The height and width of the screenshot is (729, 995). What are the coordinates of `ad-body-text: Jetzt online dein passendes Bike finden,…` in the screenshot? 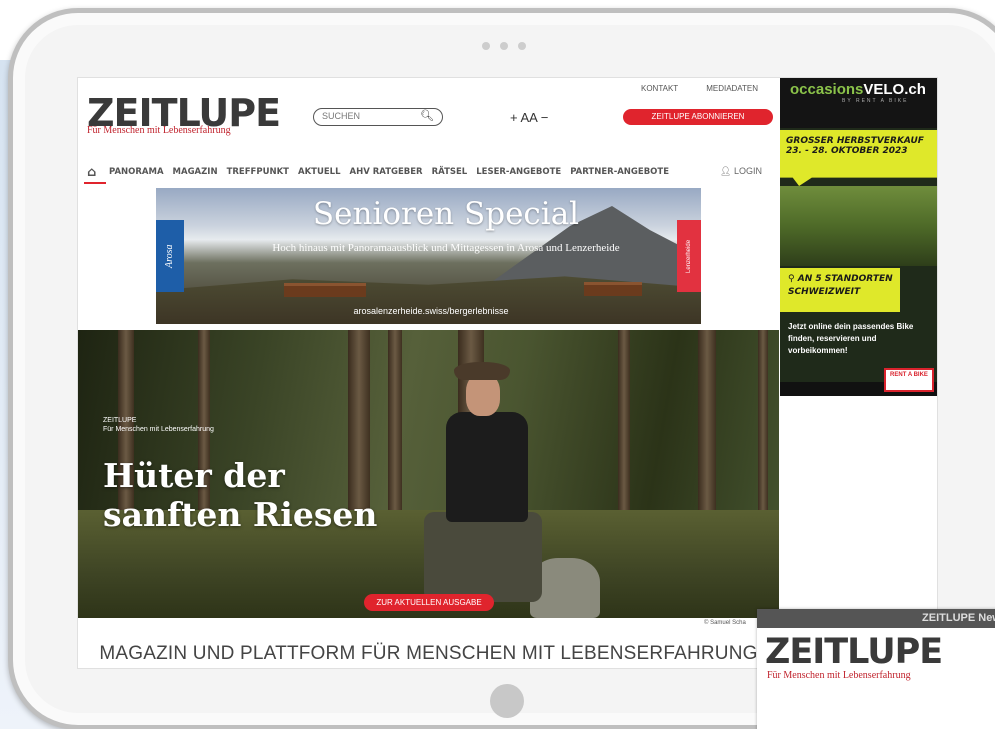 It's located at (851, 338).